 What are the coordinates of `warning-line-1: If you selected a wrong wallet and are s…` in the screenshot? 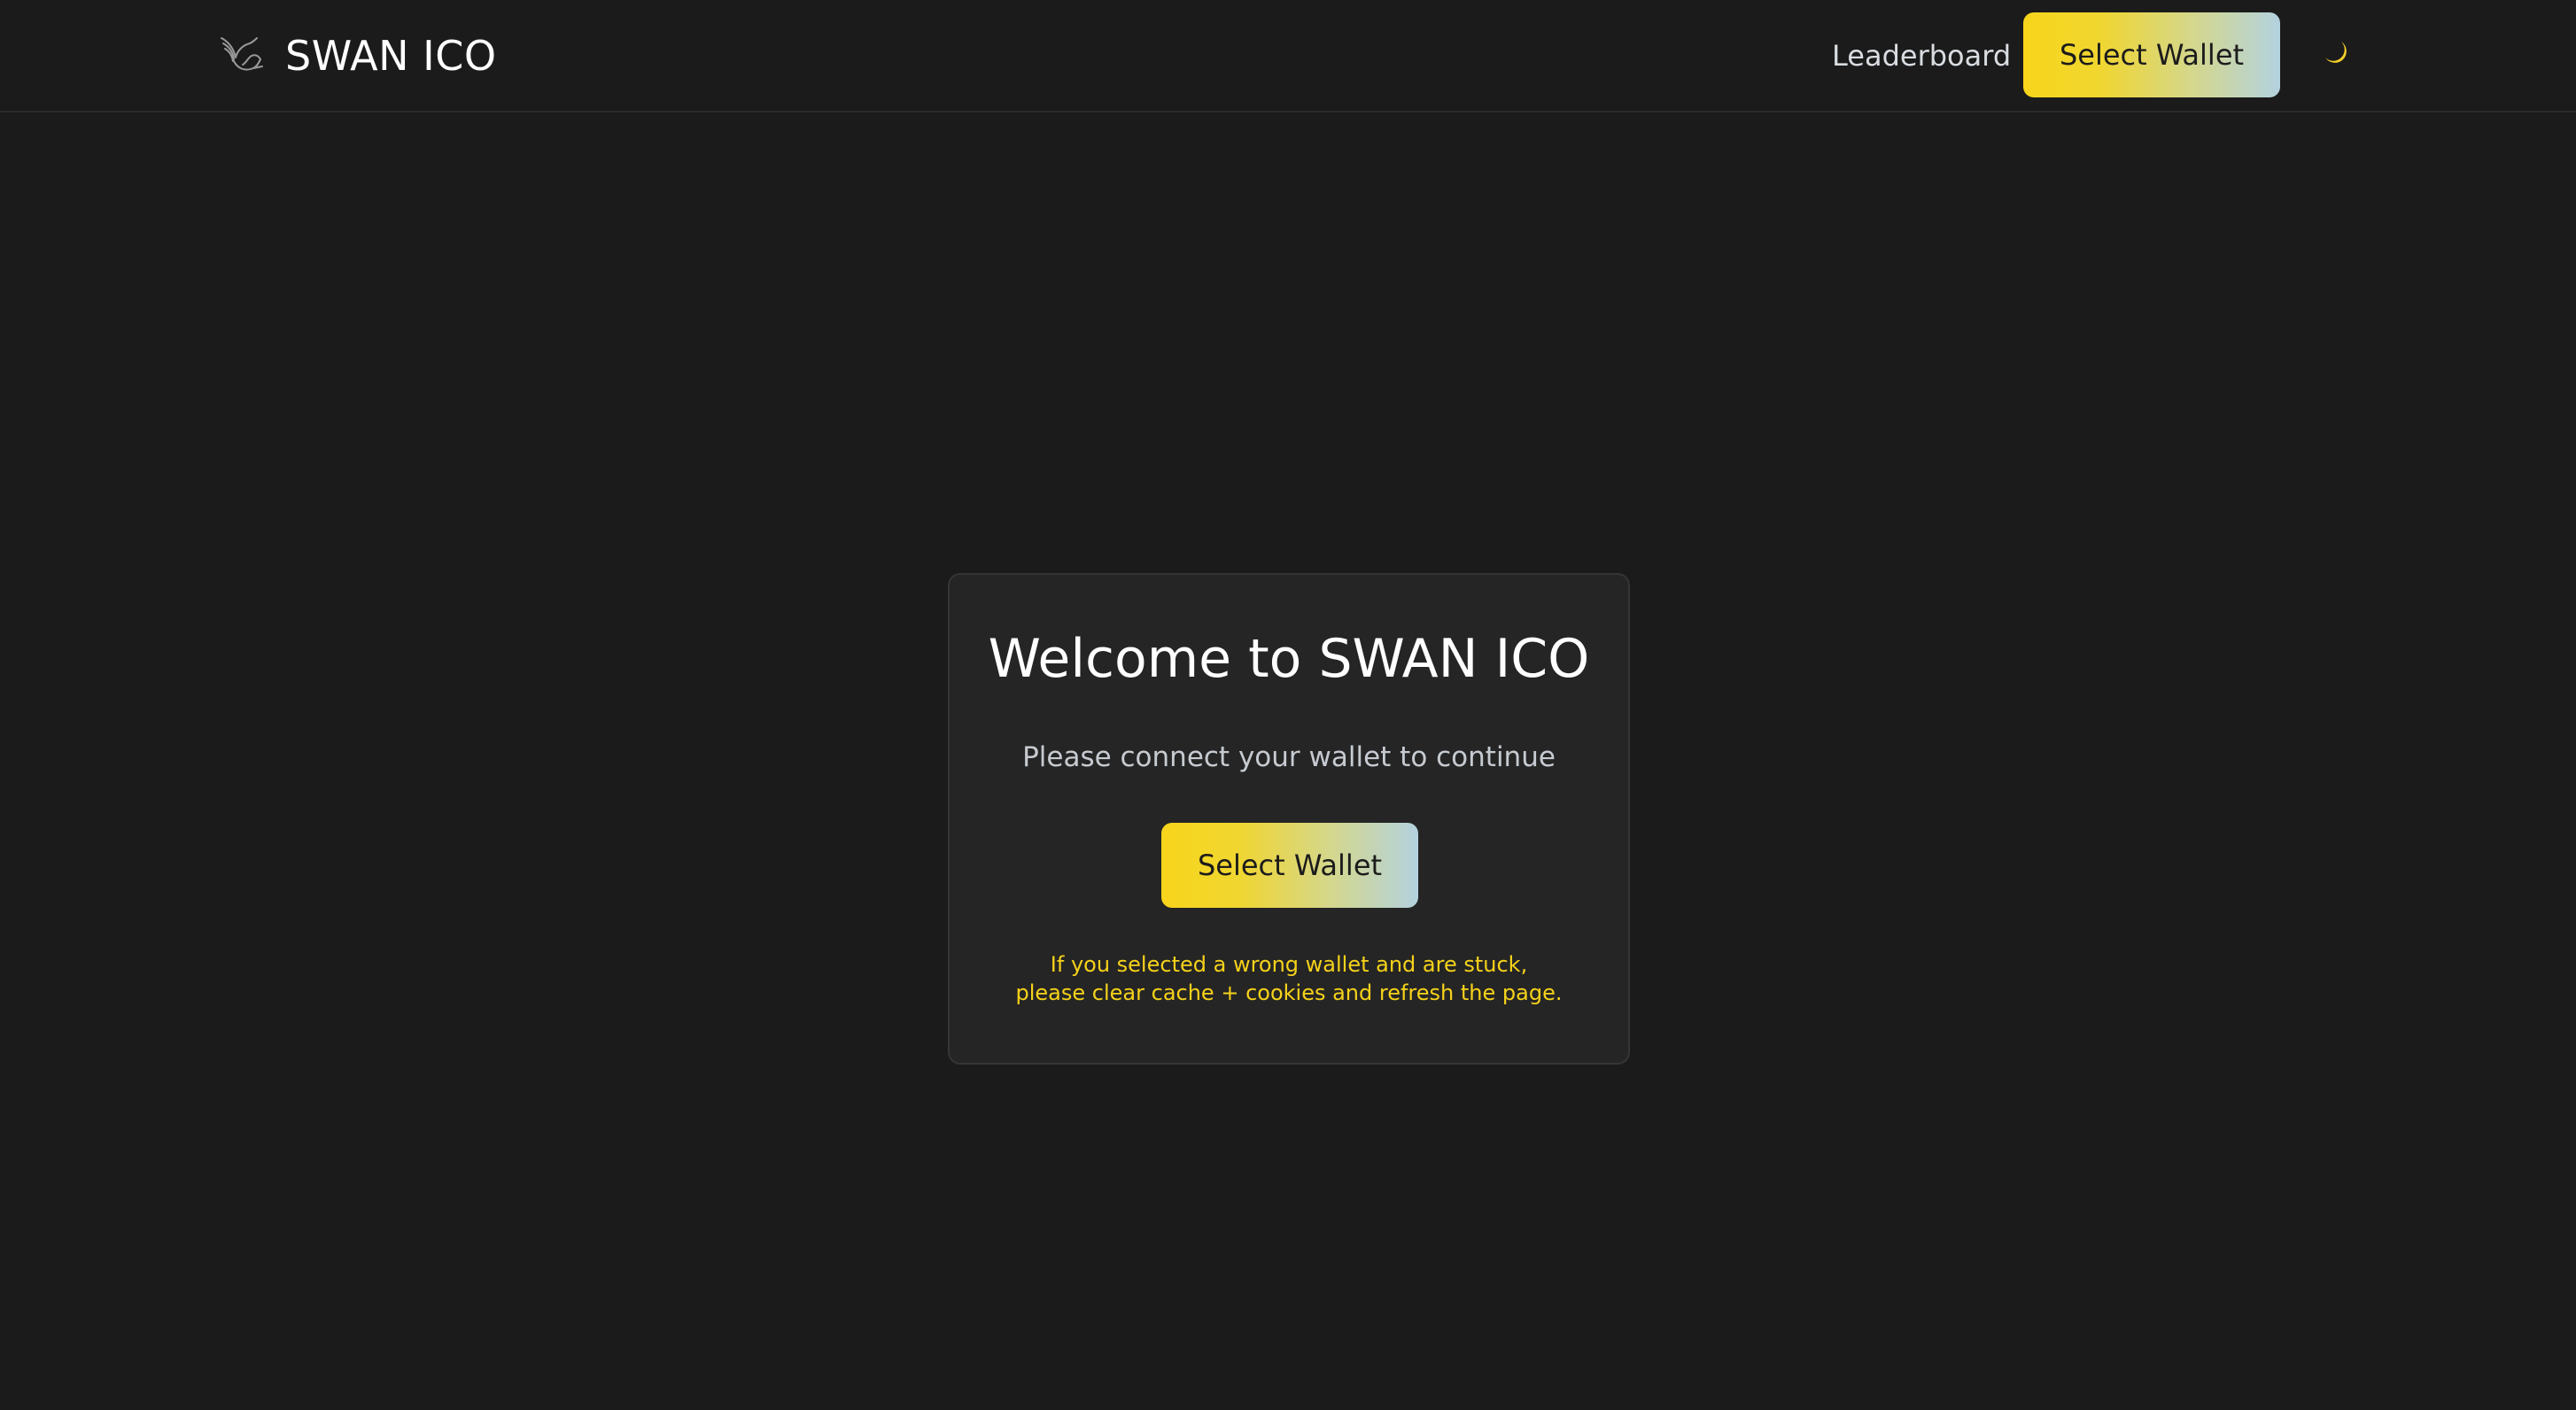 It's located at (1289, 965).